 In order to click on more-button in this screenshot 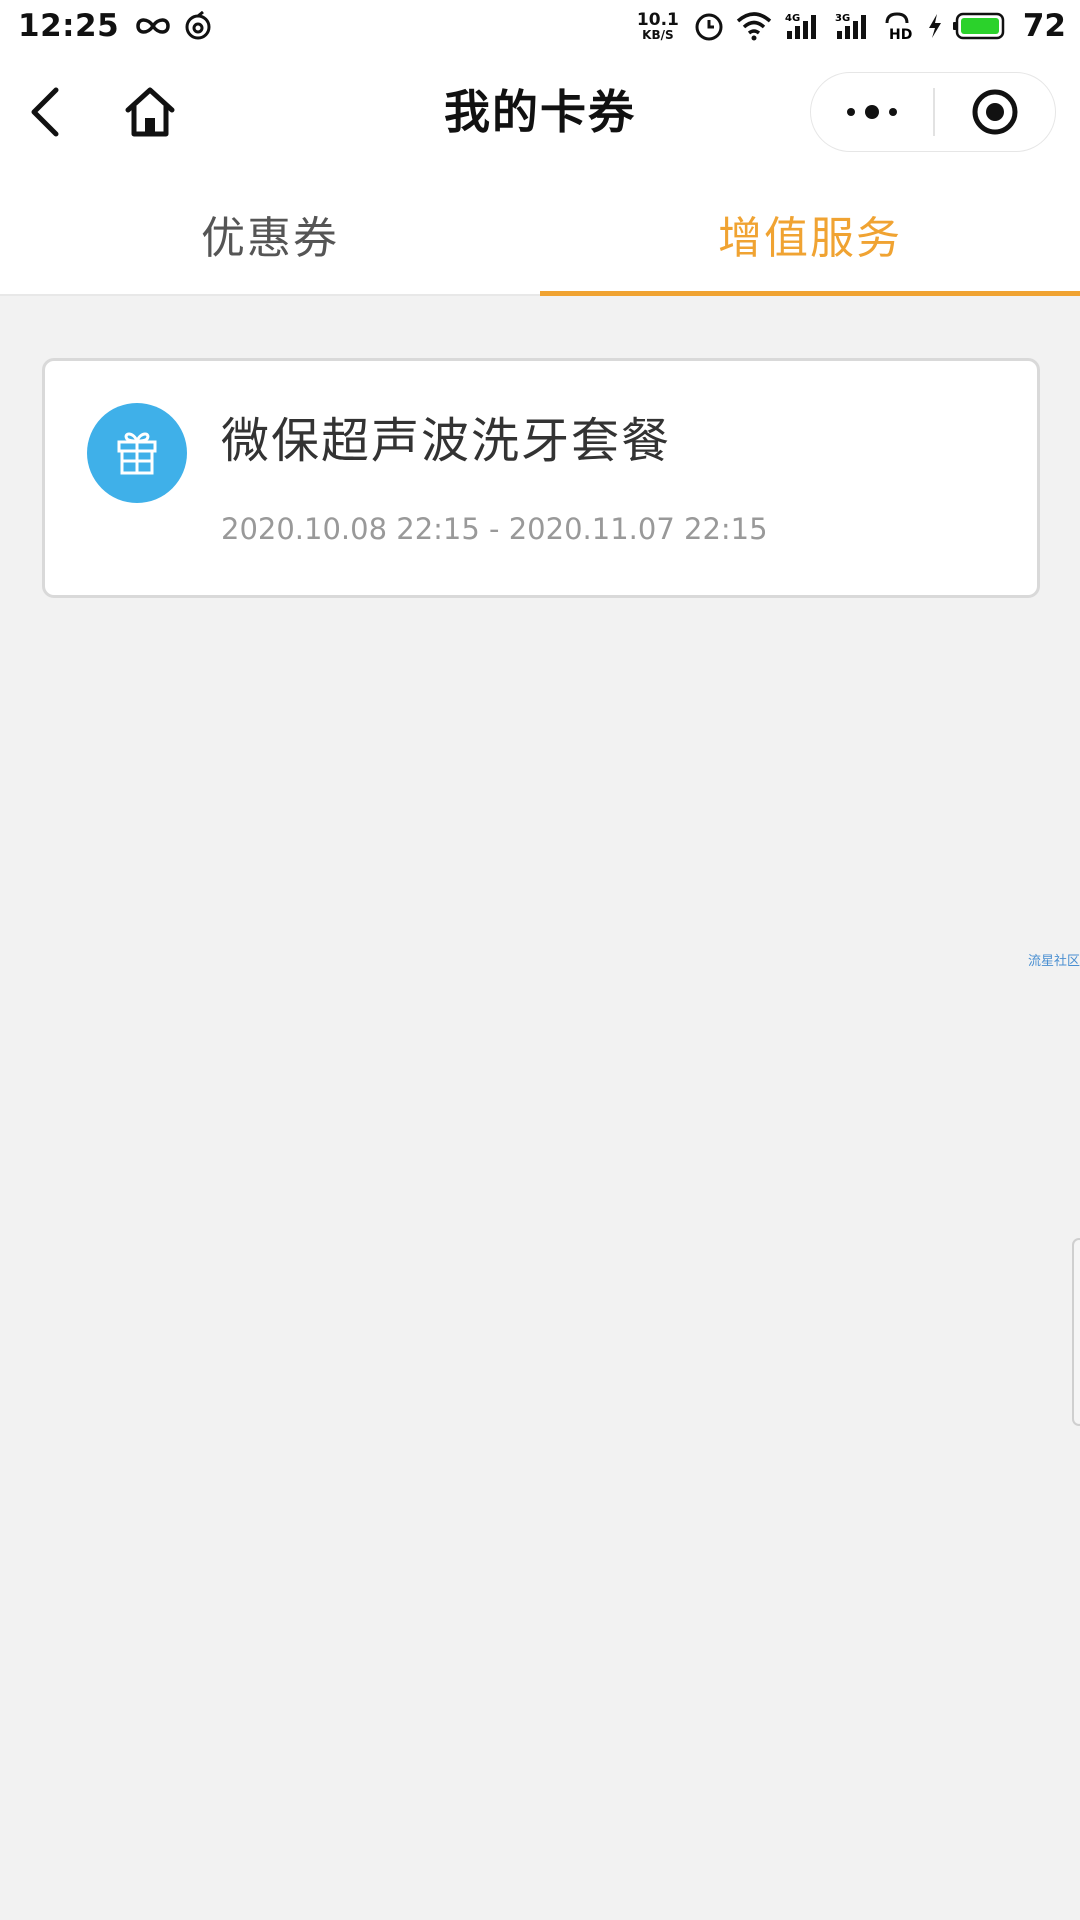, I will do `click(872, 112)`.